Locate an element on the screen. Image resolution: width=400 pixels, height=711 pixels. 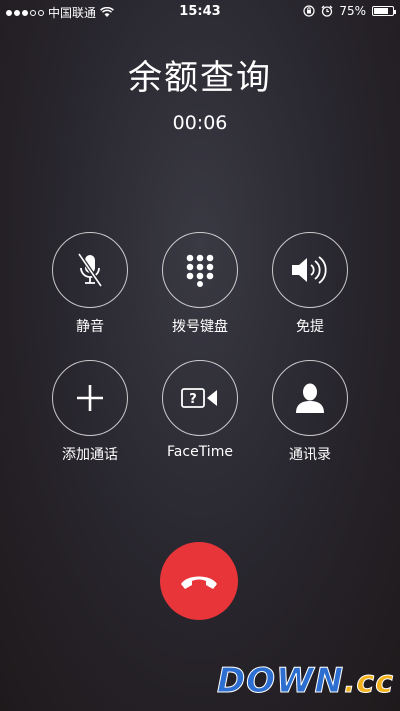
speaker-icon is located at coordinates (309, 270).